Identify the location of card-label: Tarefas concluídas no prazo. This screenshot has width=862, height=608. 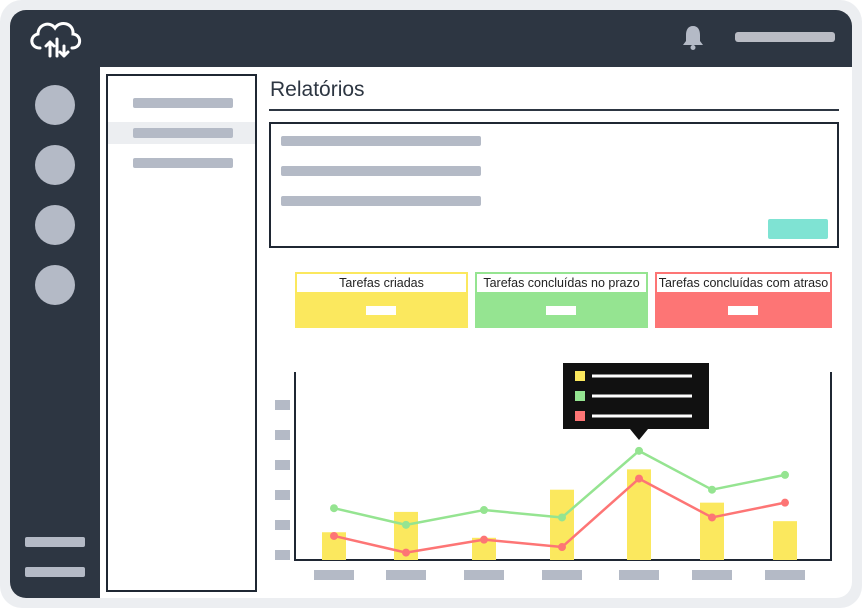
(561, 283).